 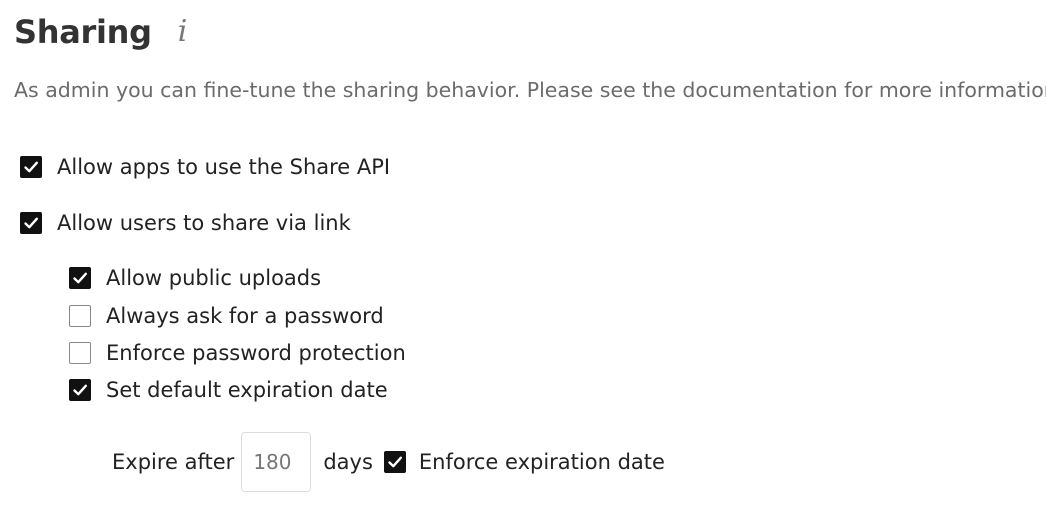 I want to click on enforce-expiration-label: Enforce expiration date, so click(x=541, y=462).